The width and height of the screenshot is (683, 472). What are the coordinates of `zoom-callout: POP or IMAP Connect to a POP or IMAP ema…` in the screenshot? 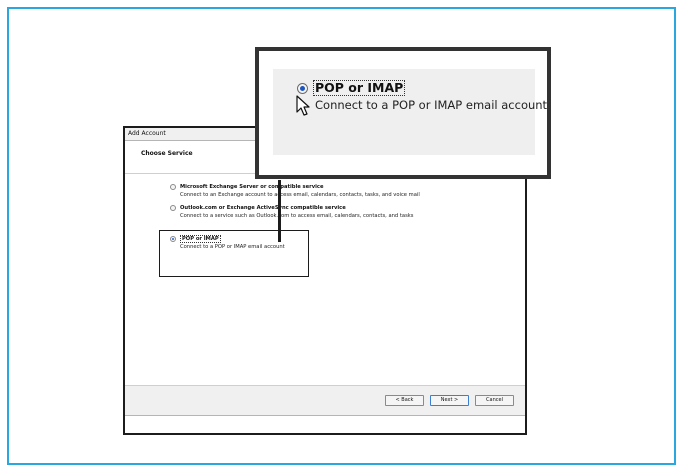 It's located at (403, 113).